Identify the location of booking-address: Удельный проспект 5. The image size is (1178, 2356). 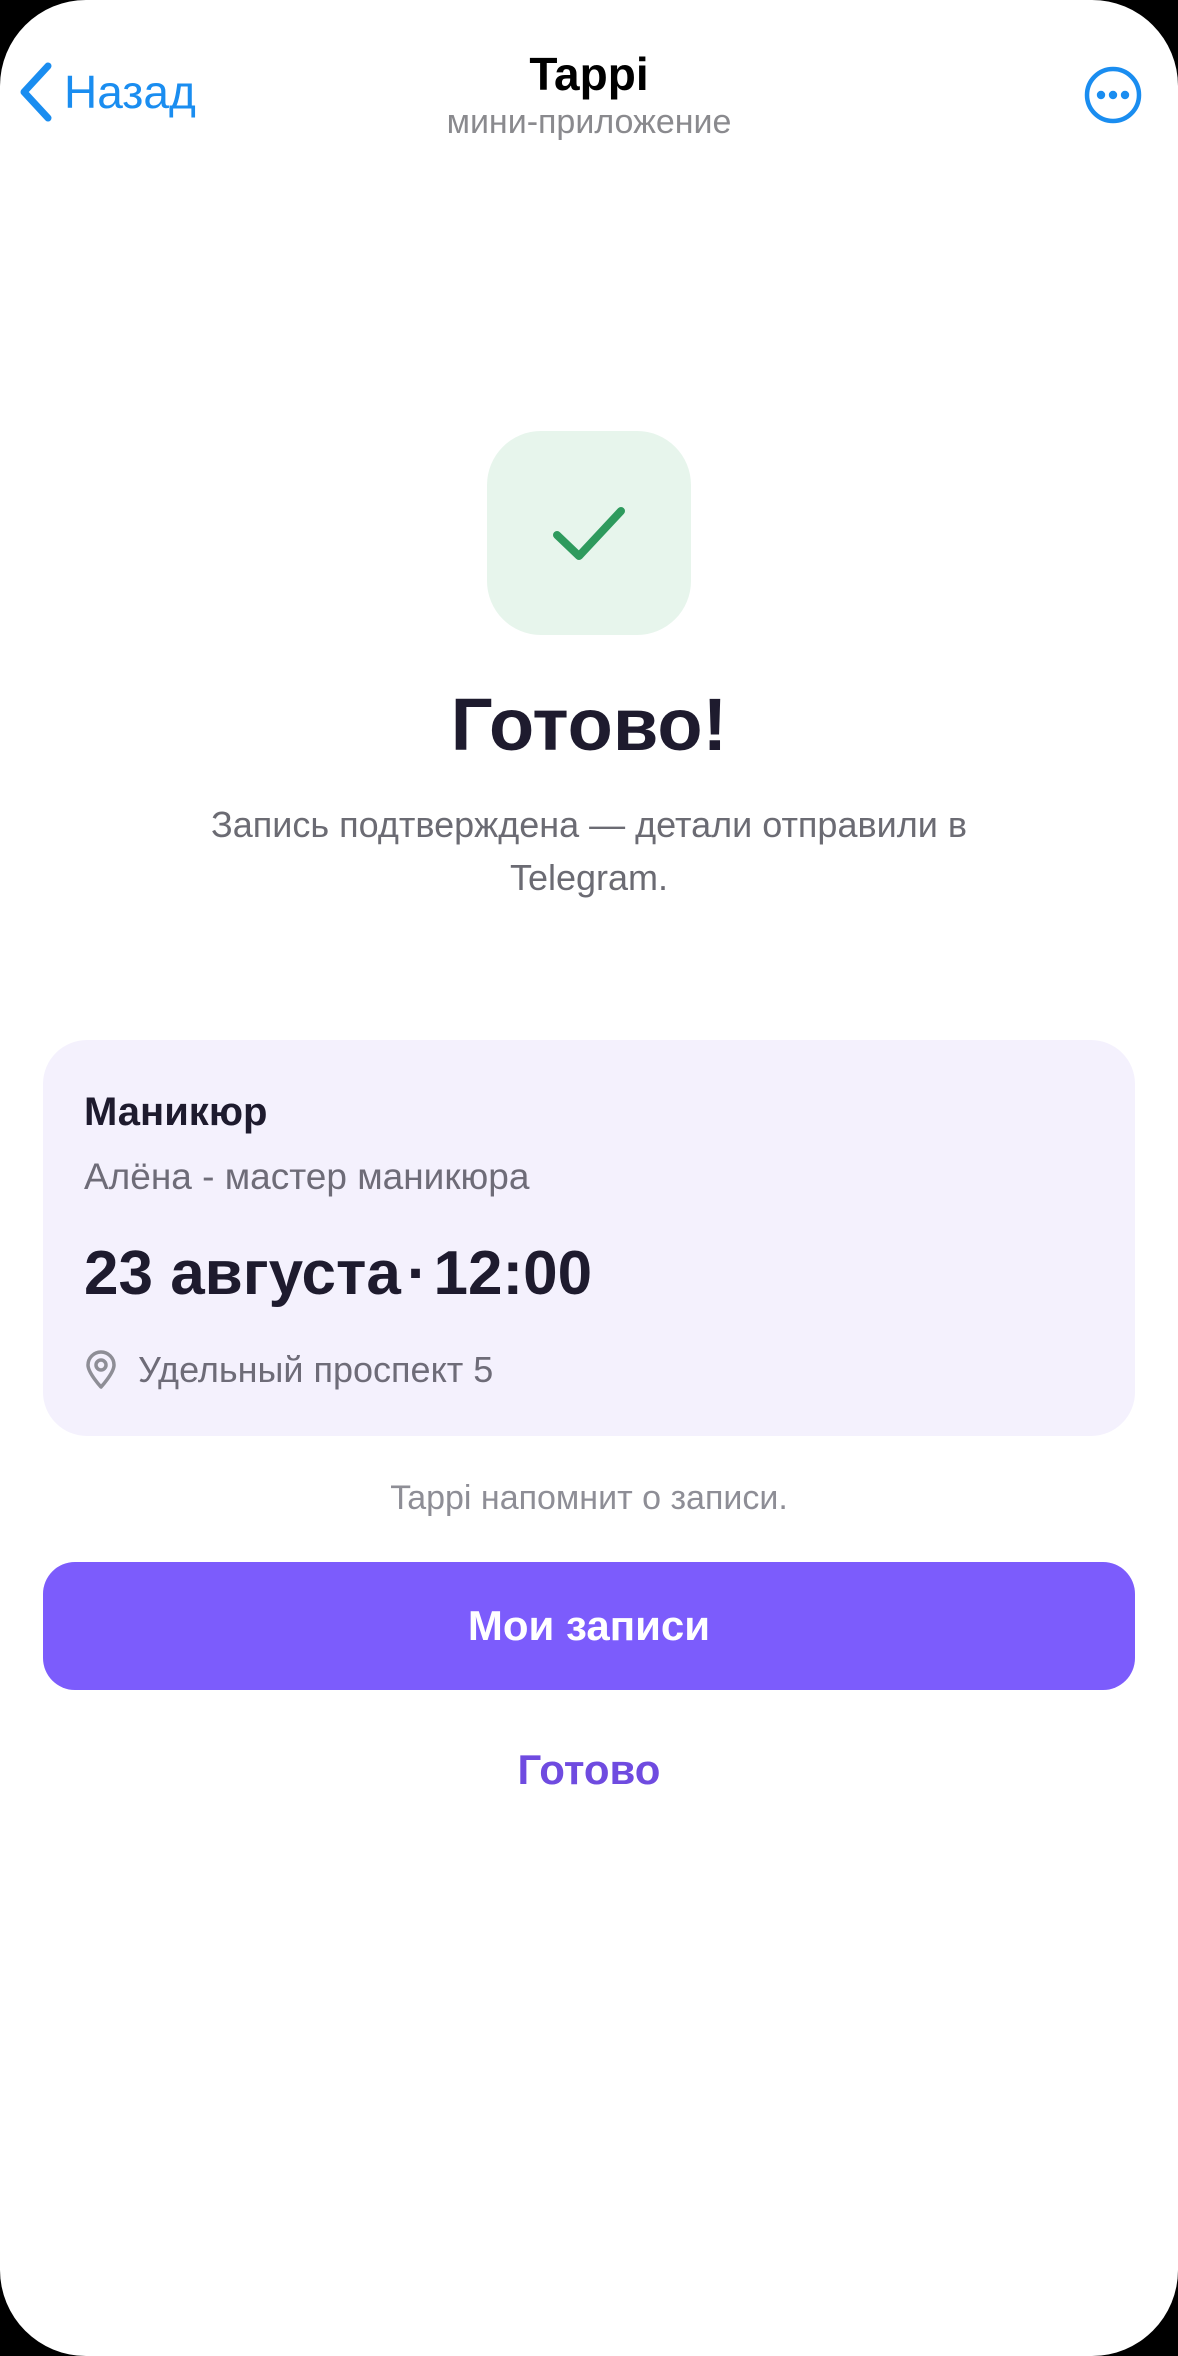
(288, 1370).